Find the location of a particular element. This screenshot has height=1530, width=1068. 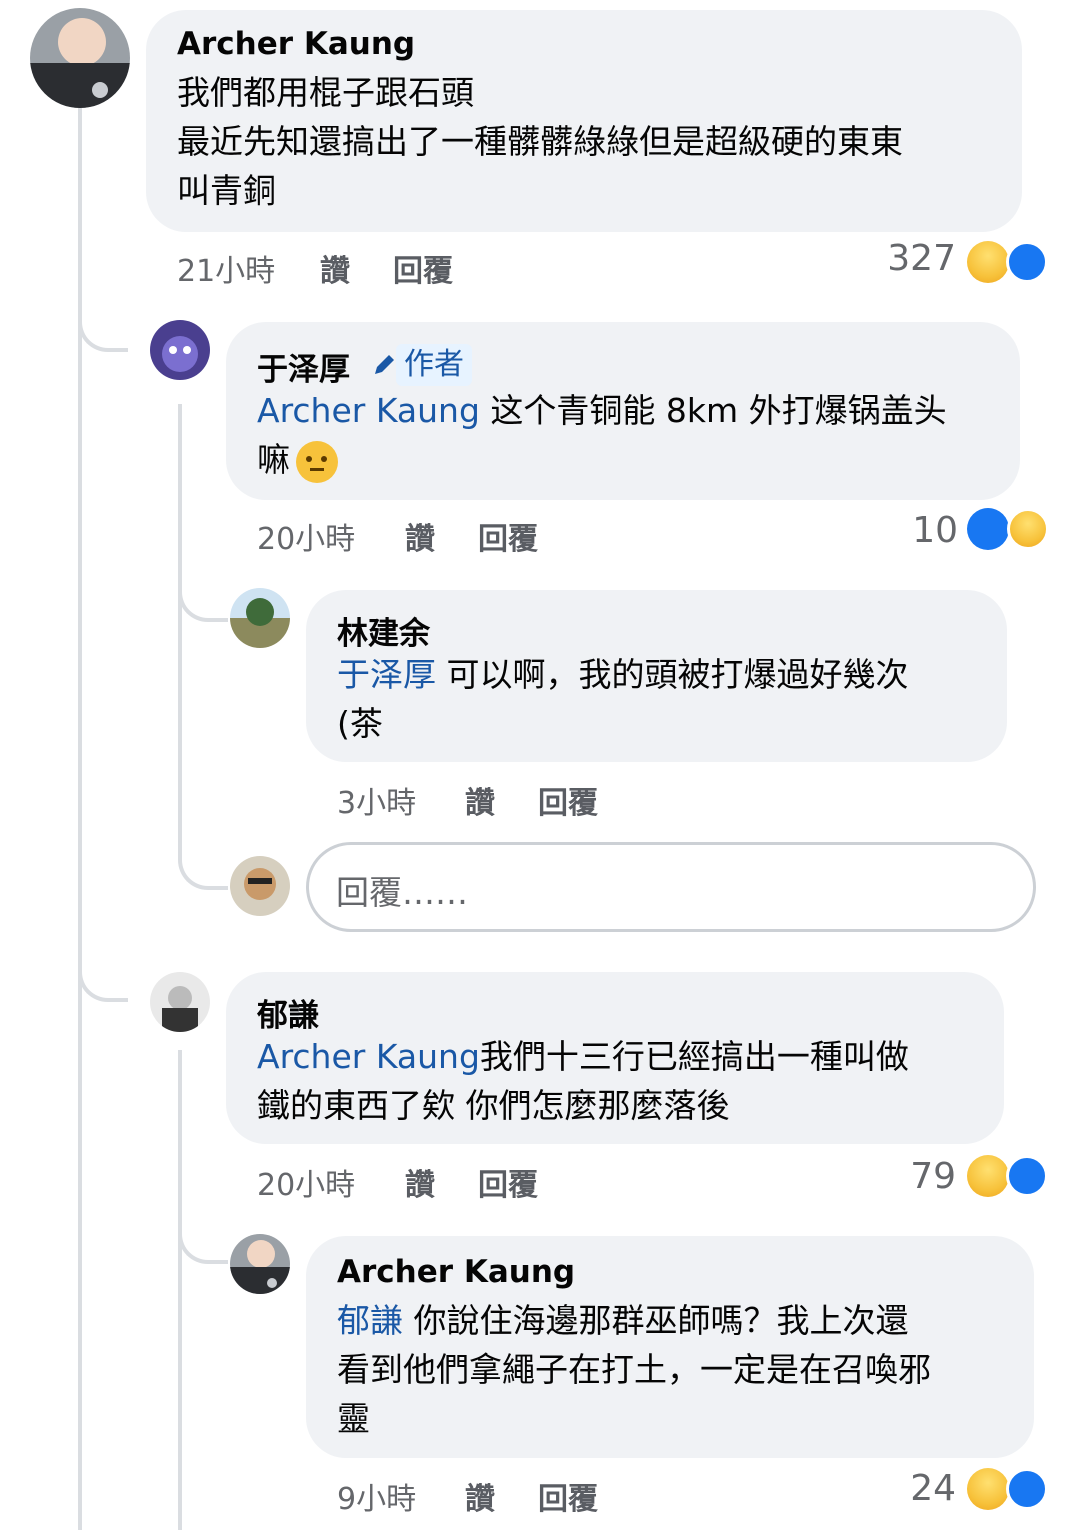

comment-text: Archer Kaung 这个青铜能 8km 外打爆锅盖头 嘛 is located at coordinates (632, 435).